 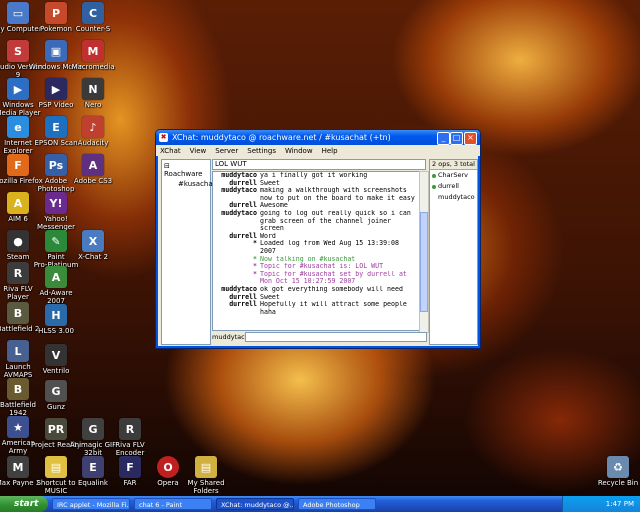 What do you see at coordinates (319, 164) in the screenshot?
I see `topic-field: LOL WUT` at bounding box center [319, 164].